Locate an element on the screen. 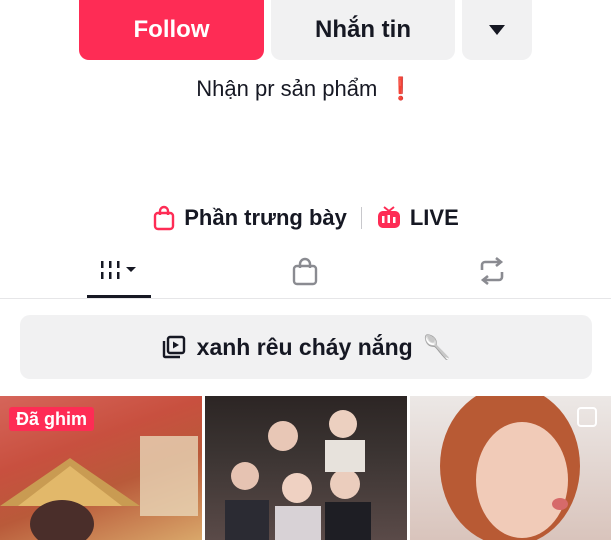  showcase-link: Phần trưng bày is located at coordinates (249, 218).